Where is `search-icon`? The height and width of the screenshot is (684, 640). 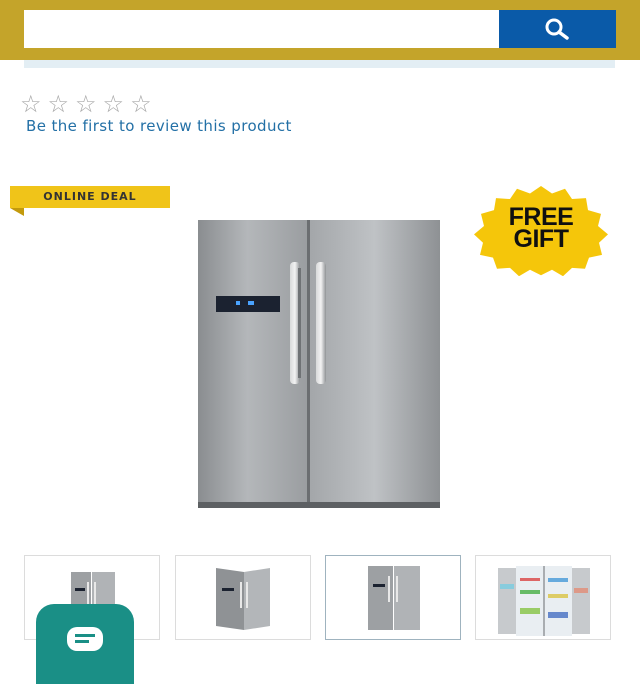 search-icon is located at coordinates (557, 29).